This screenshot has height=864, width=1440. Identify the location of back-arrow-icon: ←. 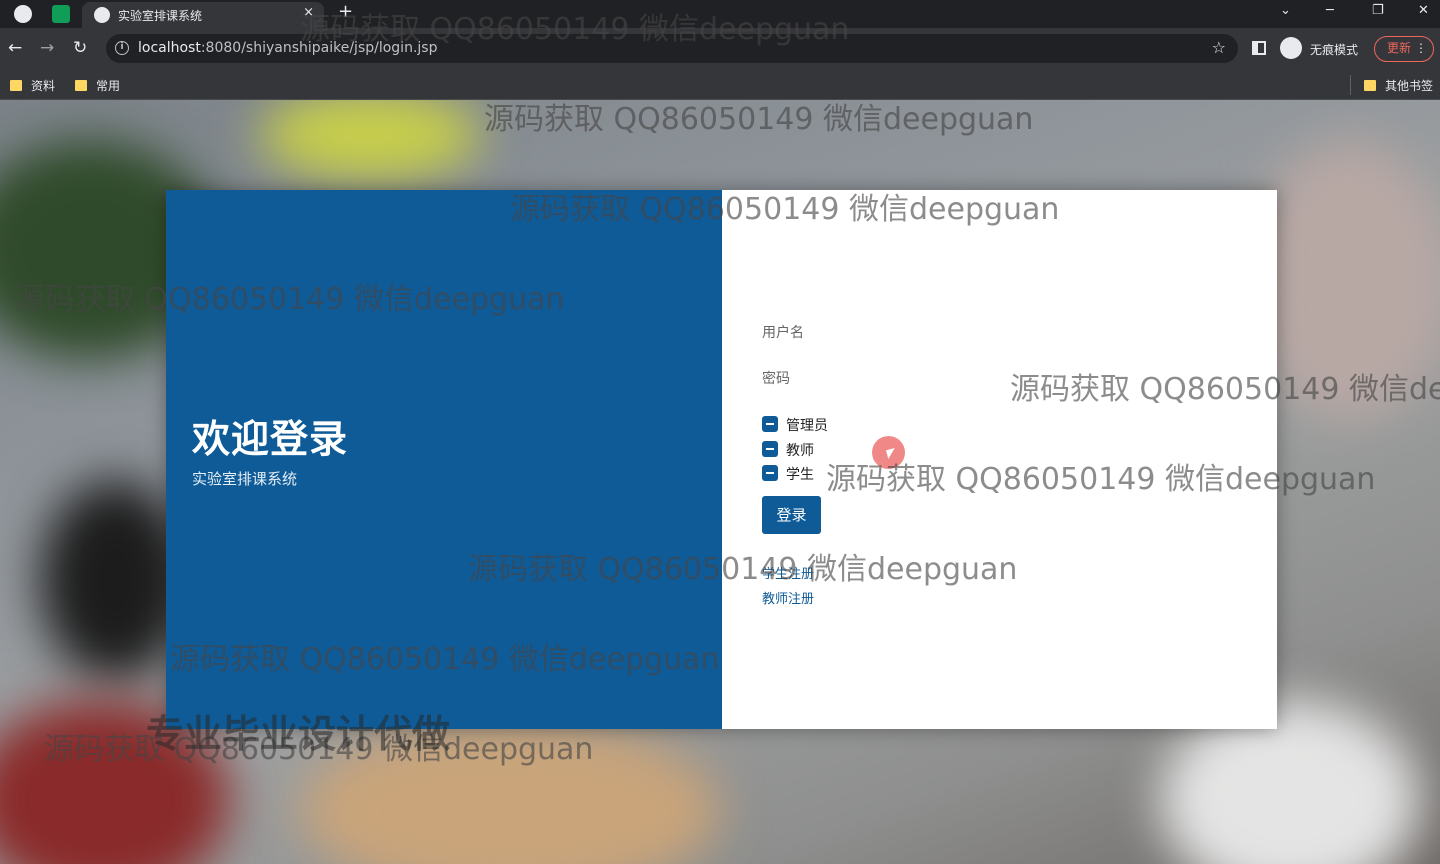
(15, 48).